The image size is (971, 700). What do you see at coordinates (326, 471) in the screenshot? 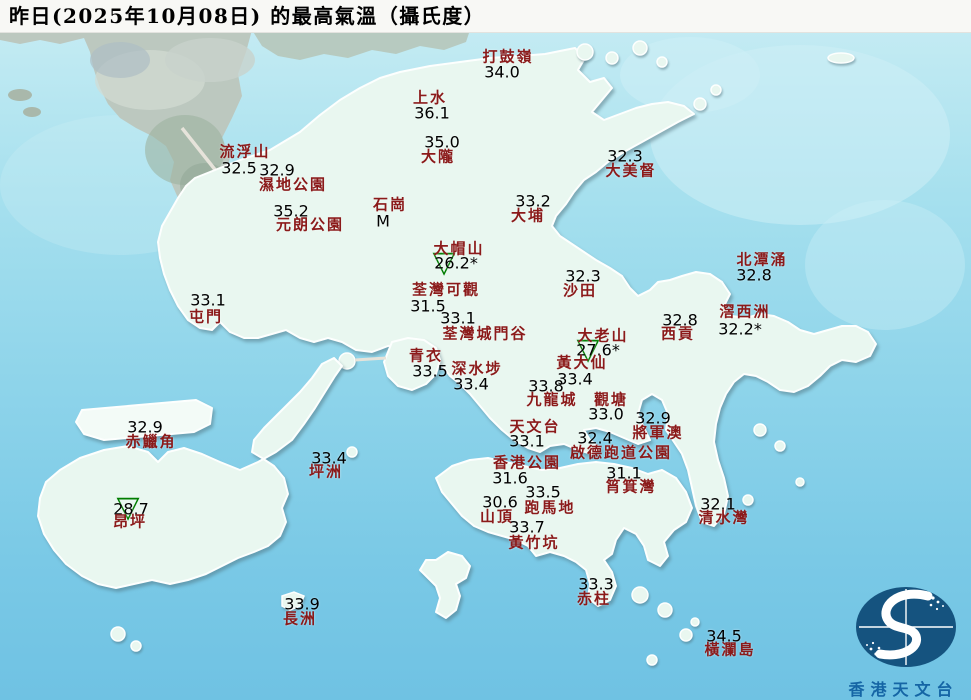
I see `station-name: 坪洲` at bounding box center [326, 471].